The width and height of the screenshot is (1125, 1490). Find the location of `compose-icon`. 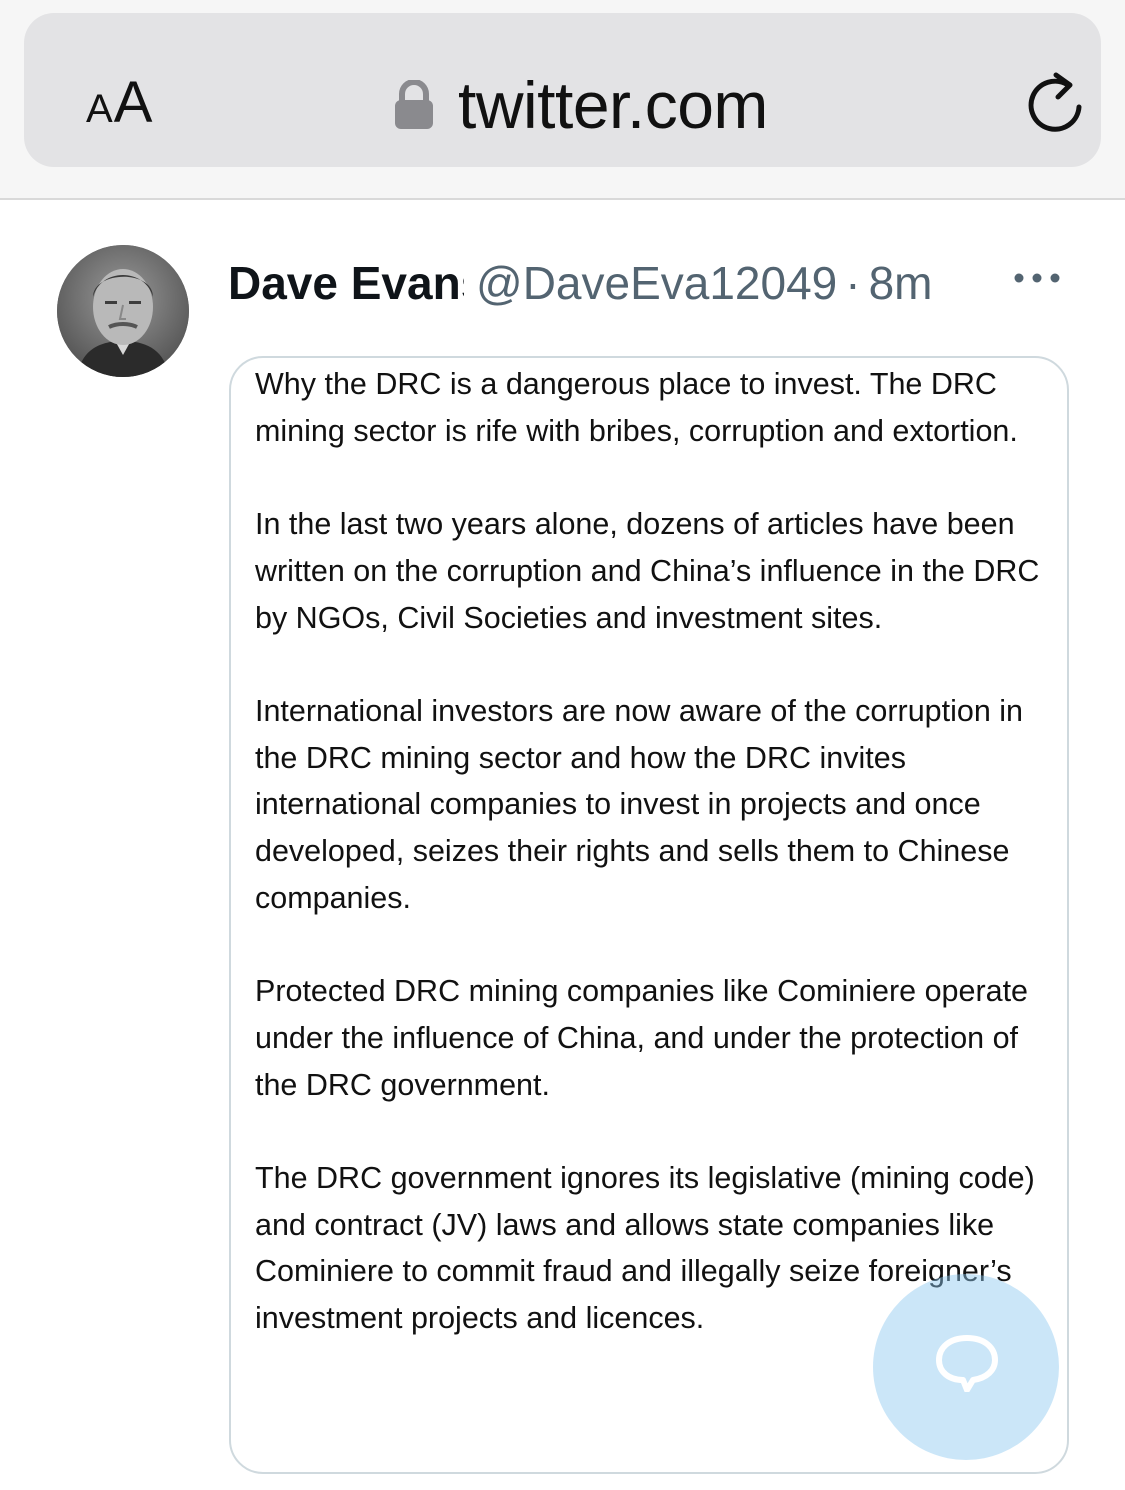

compose-icon is located at coordinates (967, 1363).